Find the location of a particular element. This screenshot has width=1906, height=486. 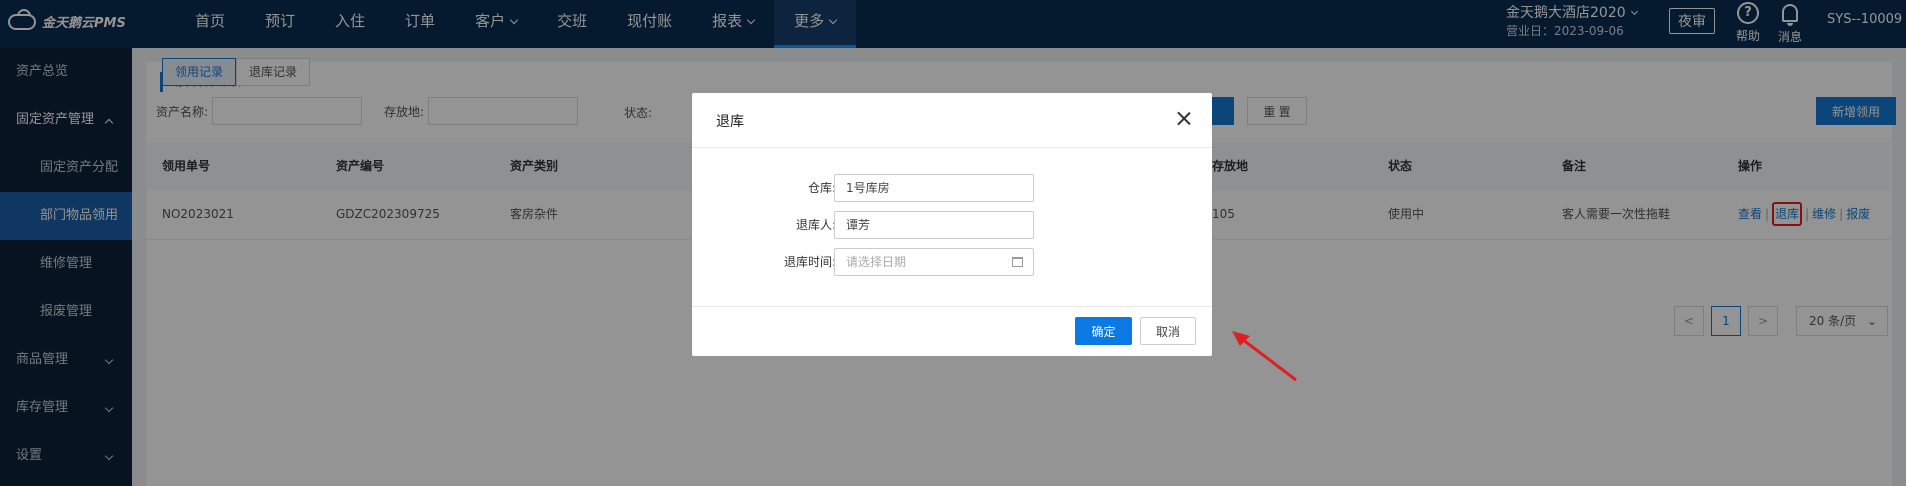

calendar-icon is located at coordinates (1017, 262).